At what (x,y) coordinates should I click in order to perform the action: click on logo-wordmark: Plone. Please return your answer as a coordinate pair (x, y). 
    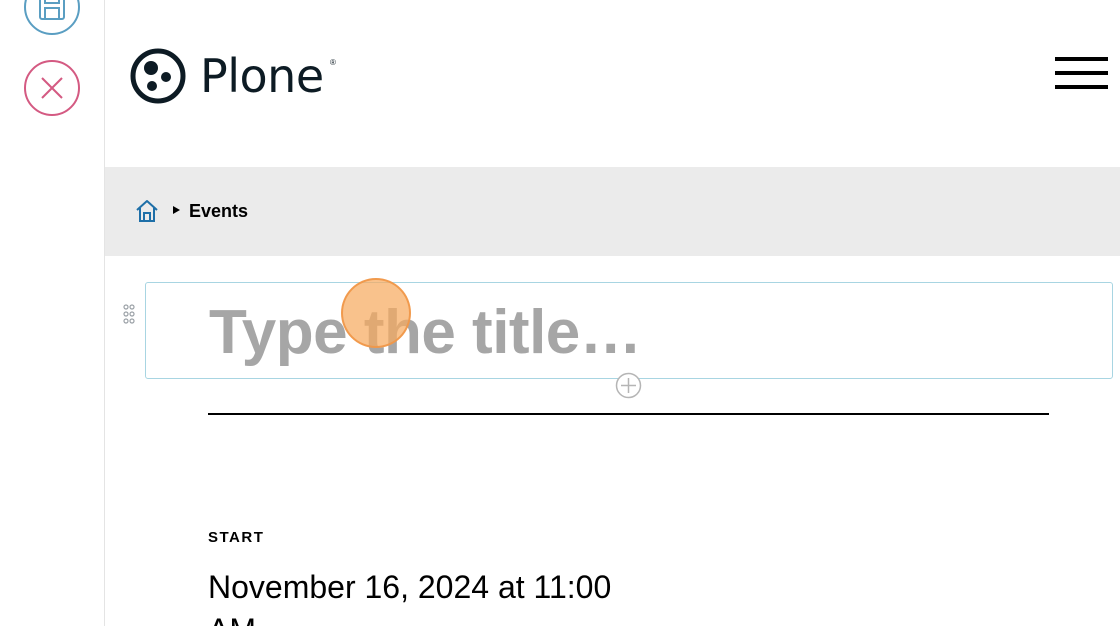
    Looking at the image, I should click on (262, 76).